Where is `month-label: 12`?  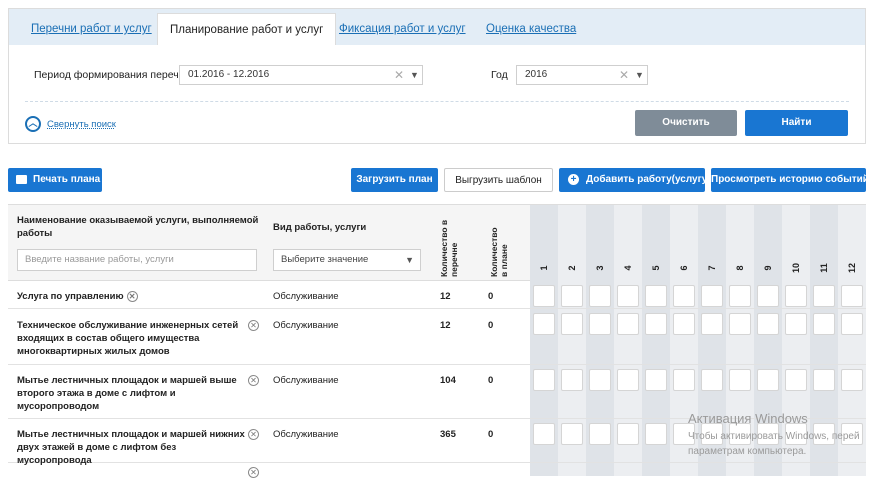 month-label: 12 is located at coordinates (852, 268).